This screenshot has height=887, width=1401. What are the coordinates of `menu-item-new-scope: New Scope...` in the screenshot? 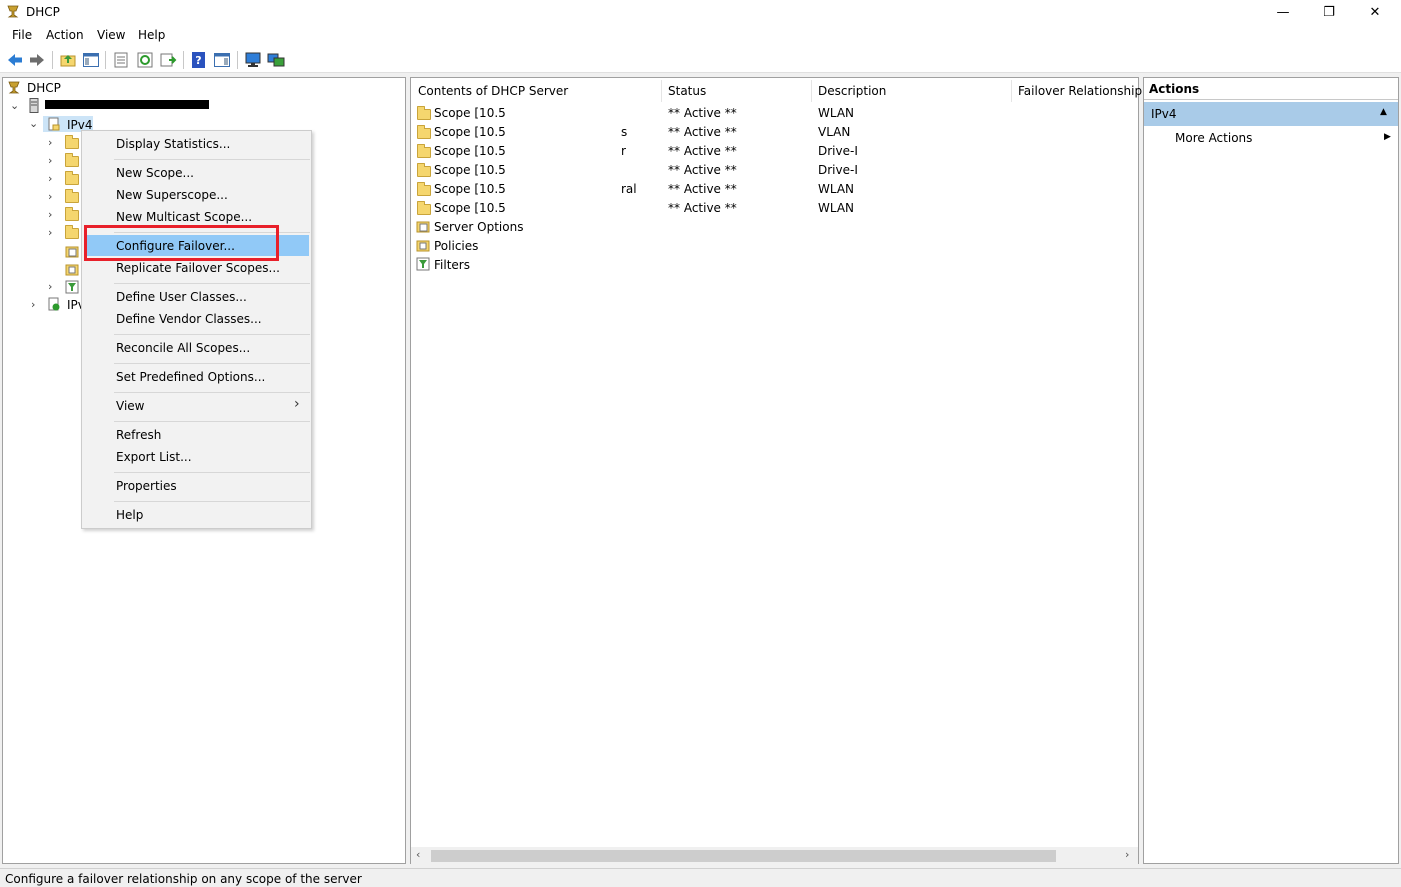 It's located at (155, 173).